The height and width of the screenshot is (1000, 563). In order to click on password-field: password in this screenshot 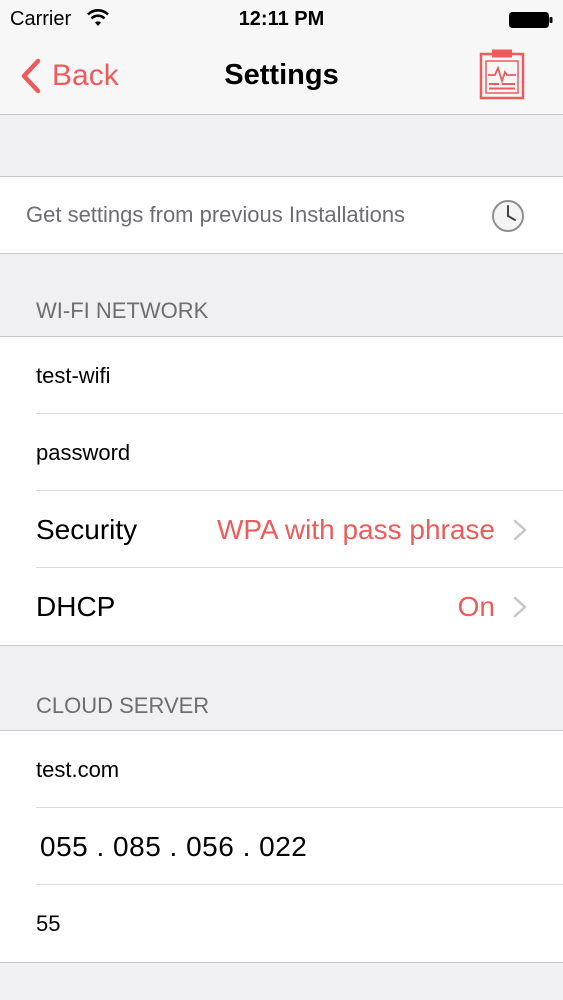, I will do `click(281, 452)`.